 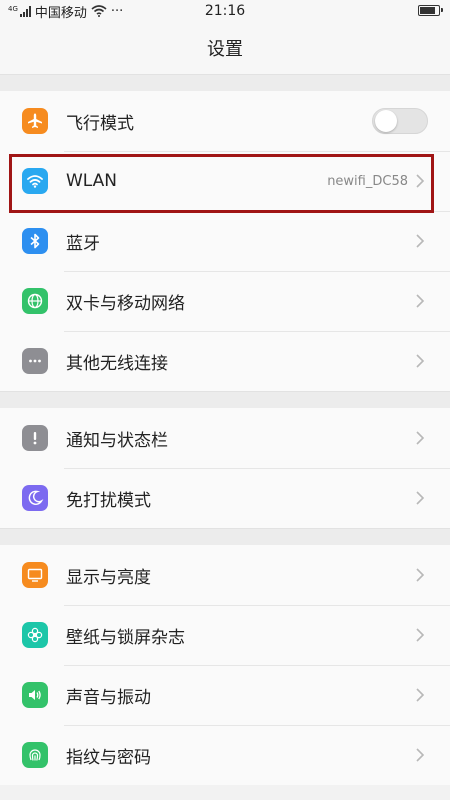 I want to click on settings-item: 声音与振动, so click(x=225, y=695).